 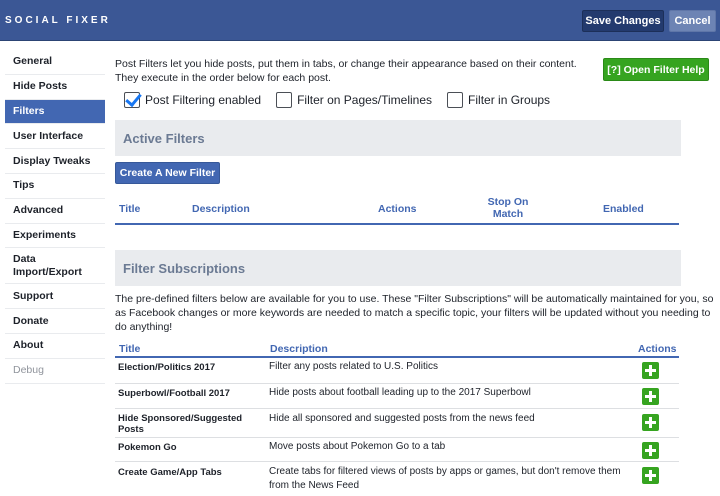 What do you see at coordinates (509, 100) in the screenshot?
I see `checkbox-label: Filter in Groups` at bounding box center [509, 100].